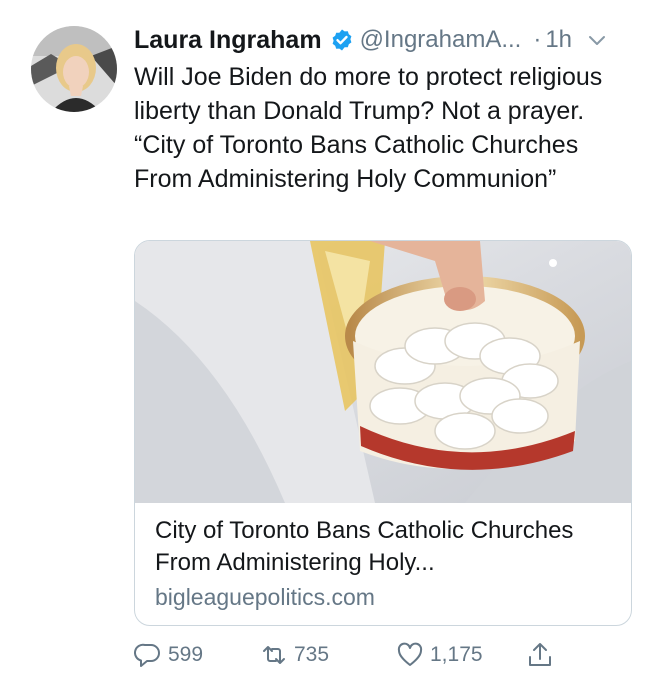 The width and height of the screenshot is (661, 680). Describe the element at coordinates (342, 40) in the screenshot. I see `verified-badge-icon` at that location.